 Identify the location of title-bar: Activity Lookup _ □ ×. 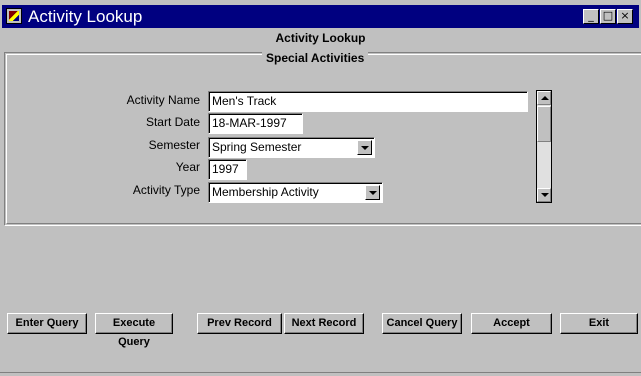
(320, 16).